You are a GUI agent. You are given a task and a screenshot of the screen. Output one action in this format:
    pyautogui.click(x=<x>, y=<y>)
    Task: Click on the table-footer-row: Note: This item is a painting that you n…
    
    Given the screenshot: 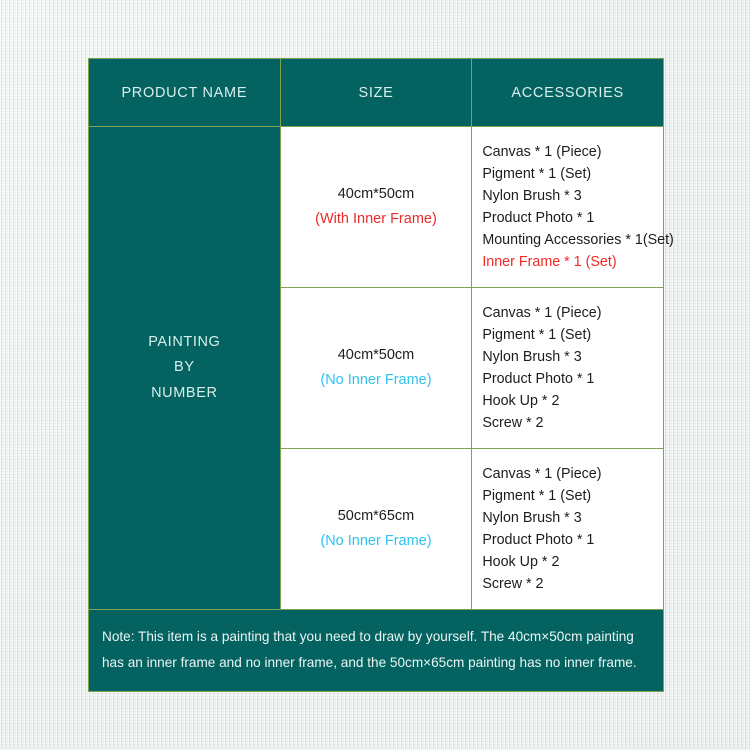 What is the action you would take?
    pyautogui.click(x=376, y=650)
    